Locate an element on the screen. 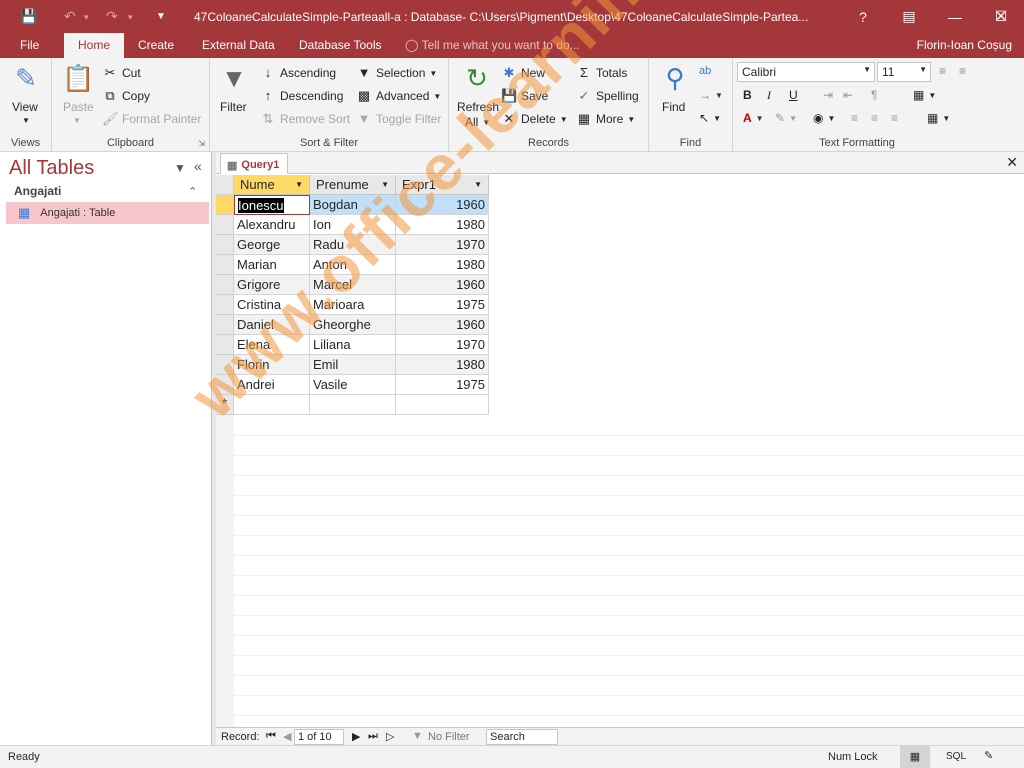  close-icon: ✕ is located at coordinates (1001, 16).